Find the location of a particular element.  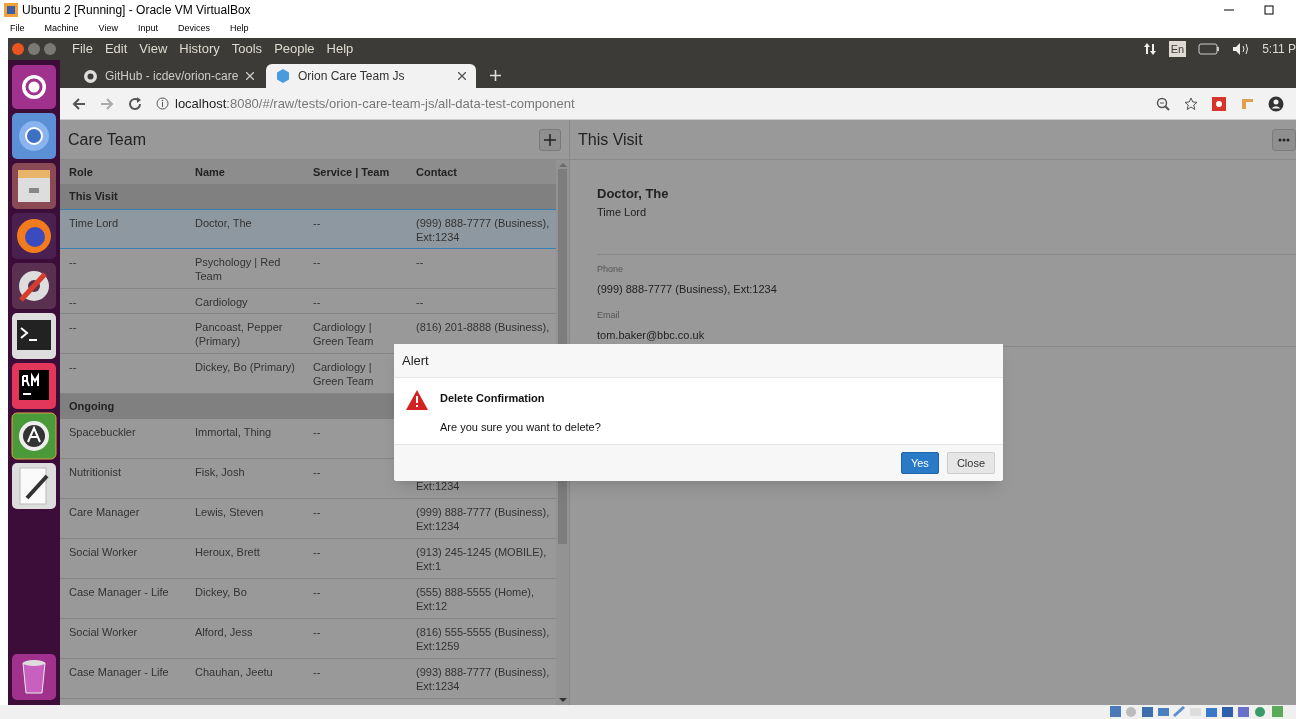

panel-title: Care Team is located at coordinates (107, 139).